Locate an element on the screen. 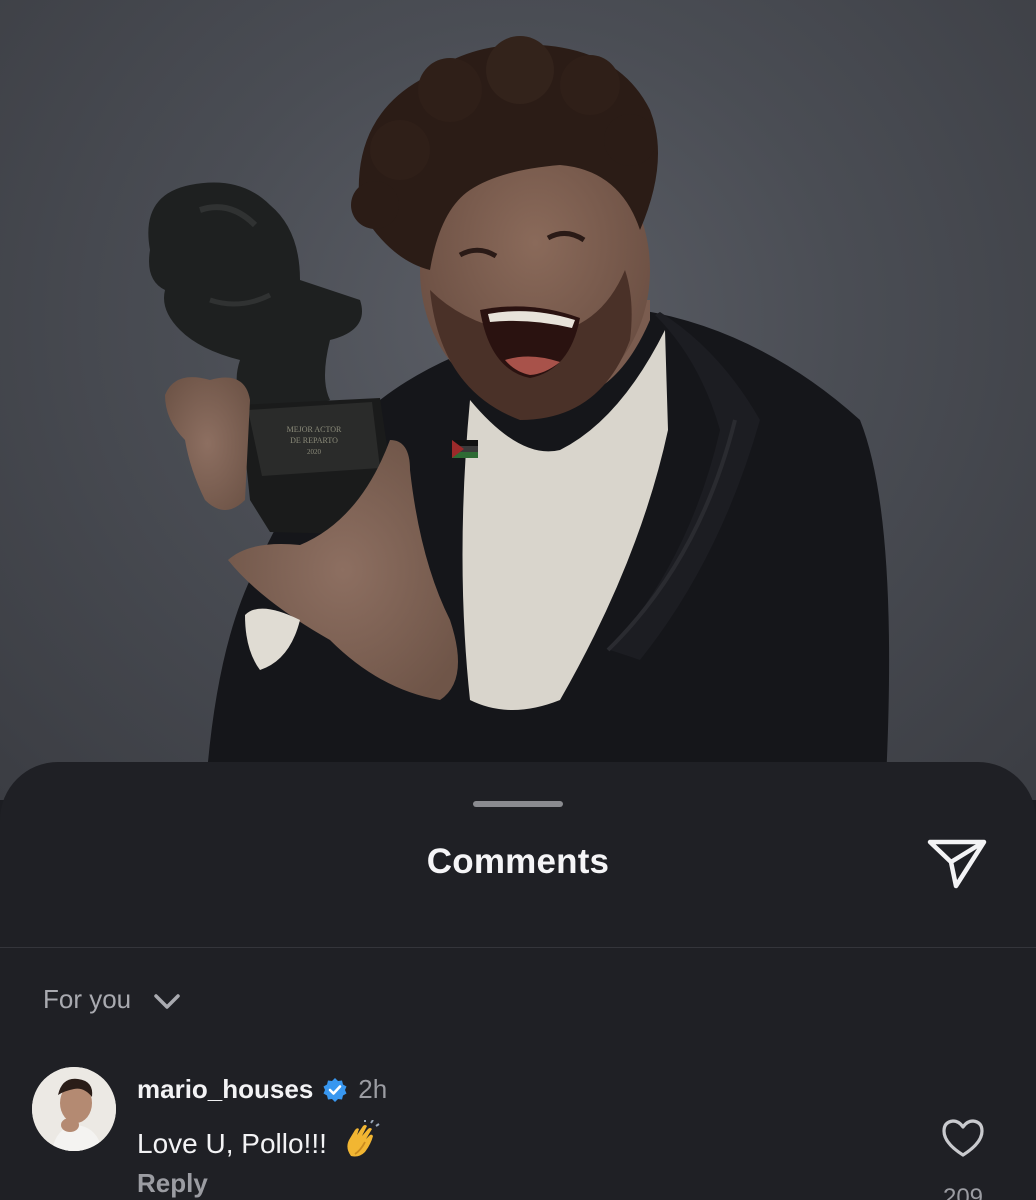 This screenshot has width=1036, height=1200. avatar-image is located at coordinates (74, 1109).